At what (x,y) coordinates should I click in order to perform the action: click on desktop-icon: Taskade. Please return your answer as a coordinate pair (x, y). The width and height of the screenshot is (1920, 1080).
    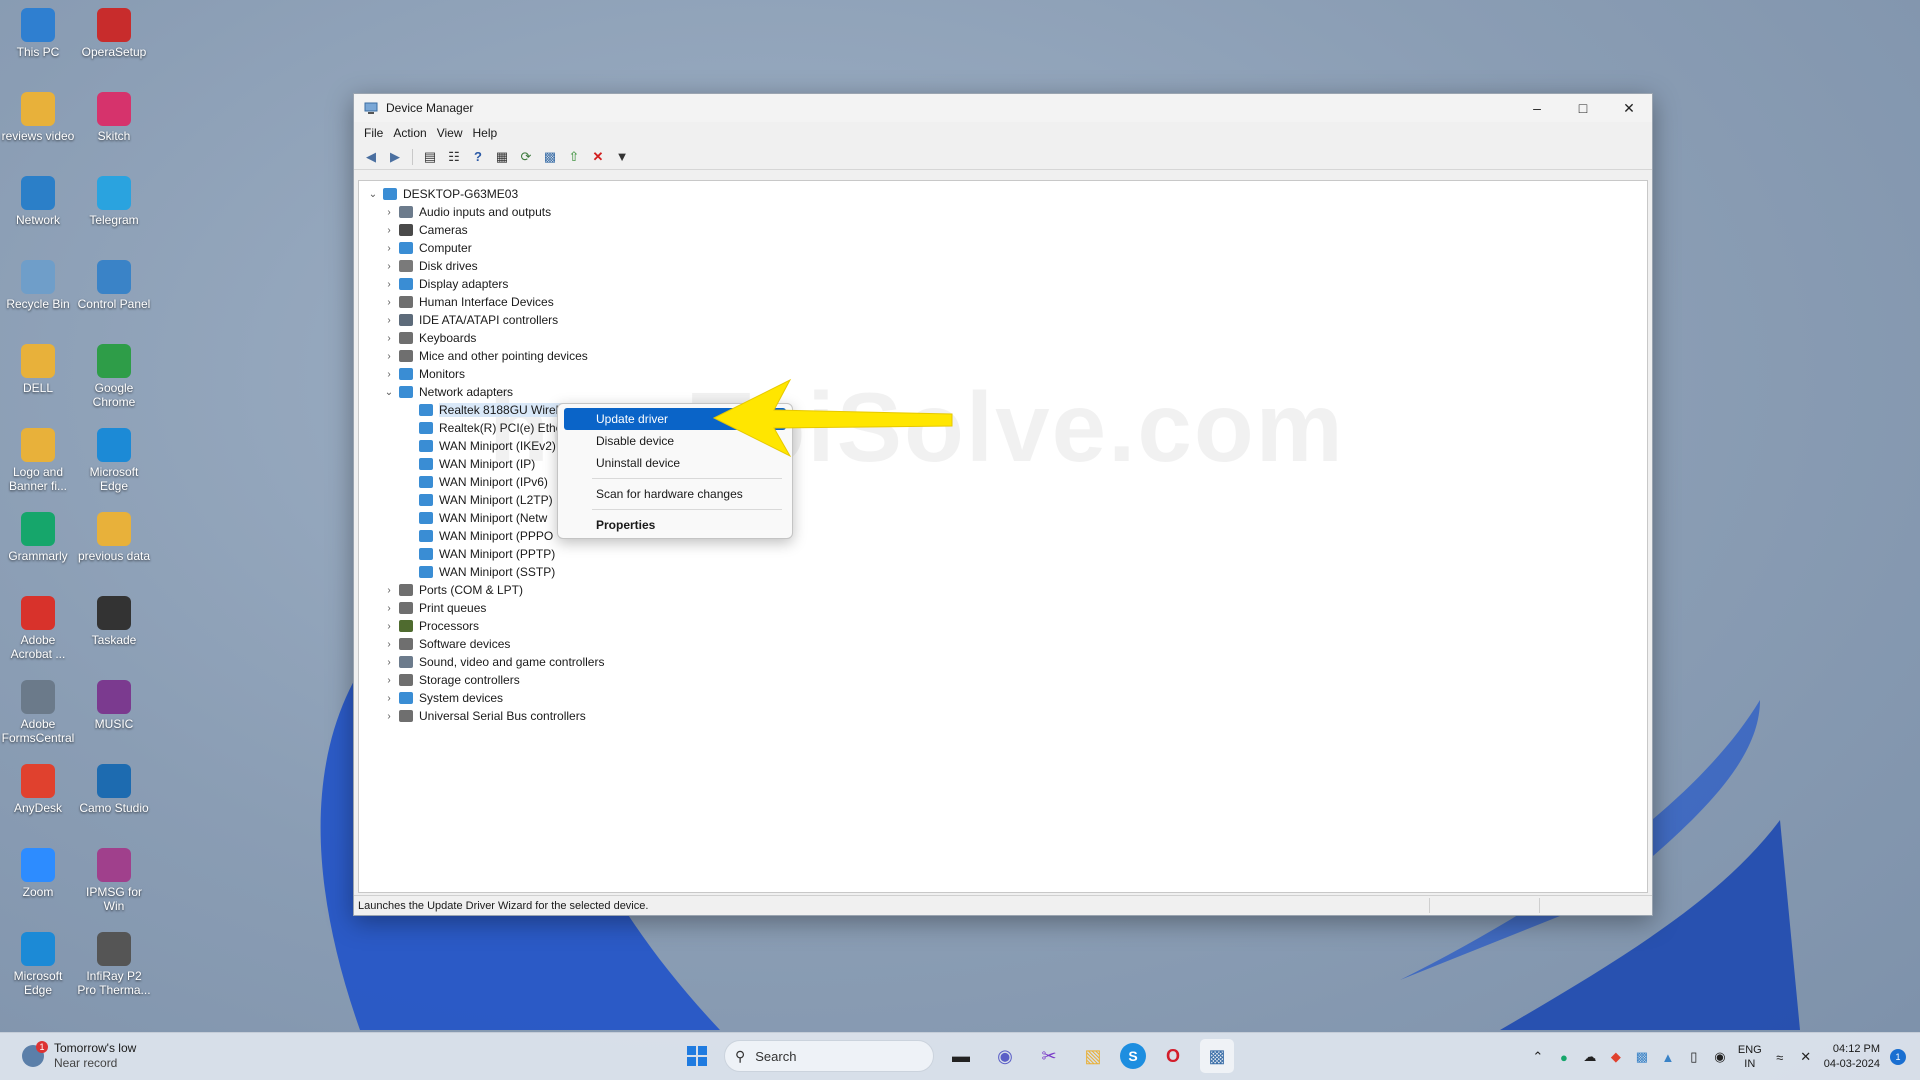
    Looking at the image, I should click on (114, 621).